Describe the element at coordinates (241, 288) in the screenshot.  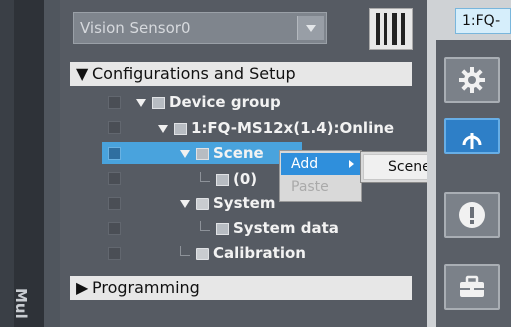
I see `programming-header: ▶ Programming` at that location.